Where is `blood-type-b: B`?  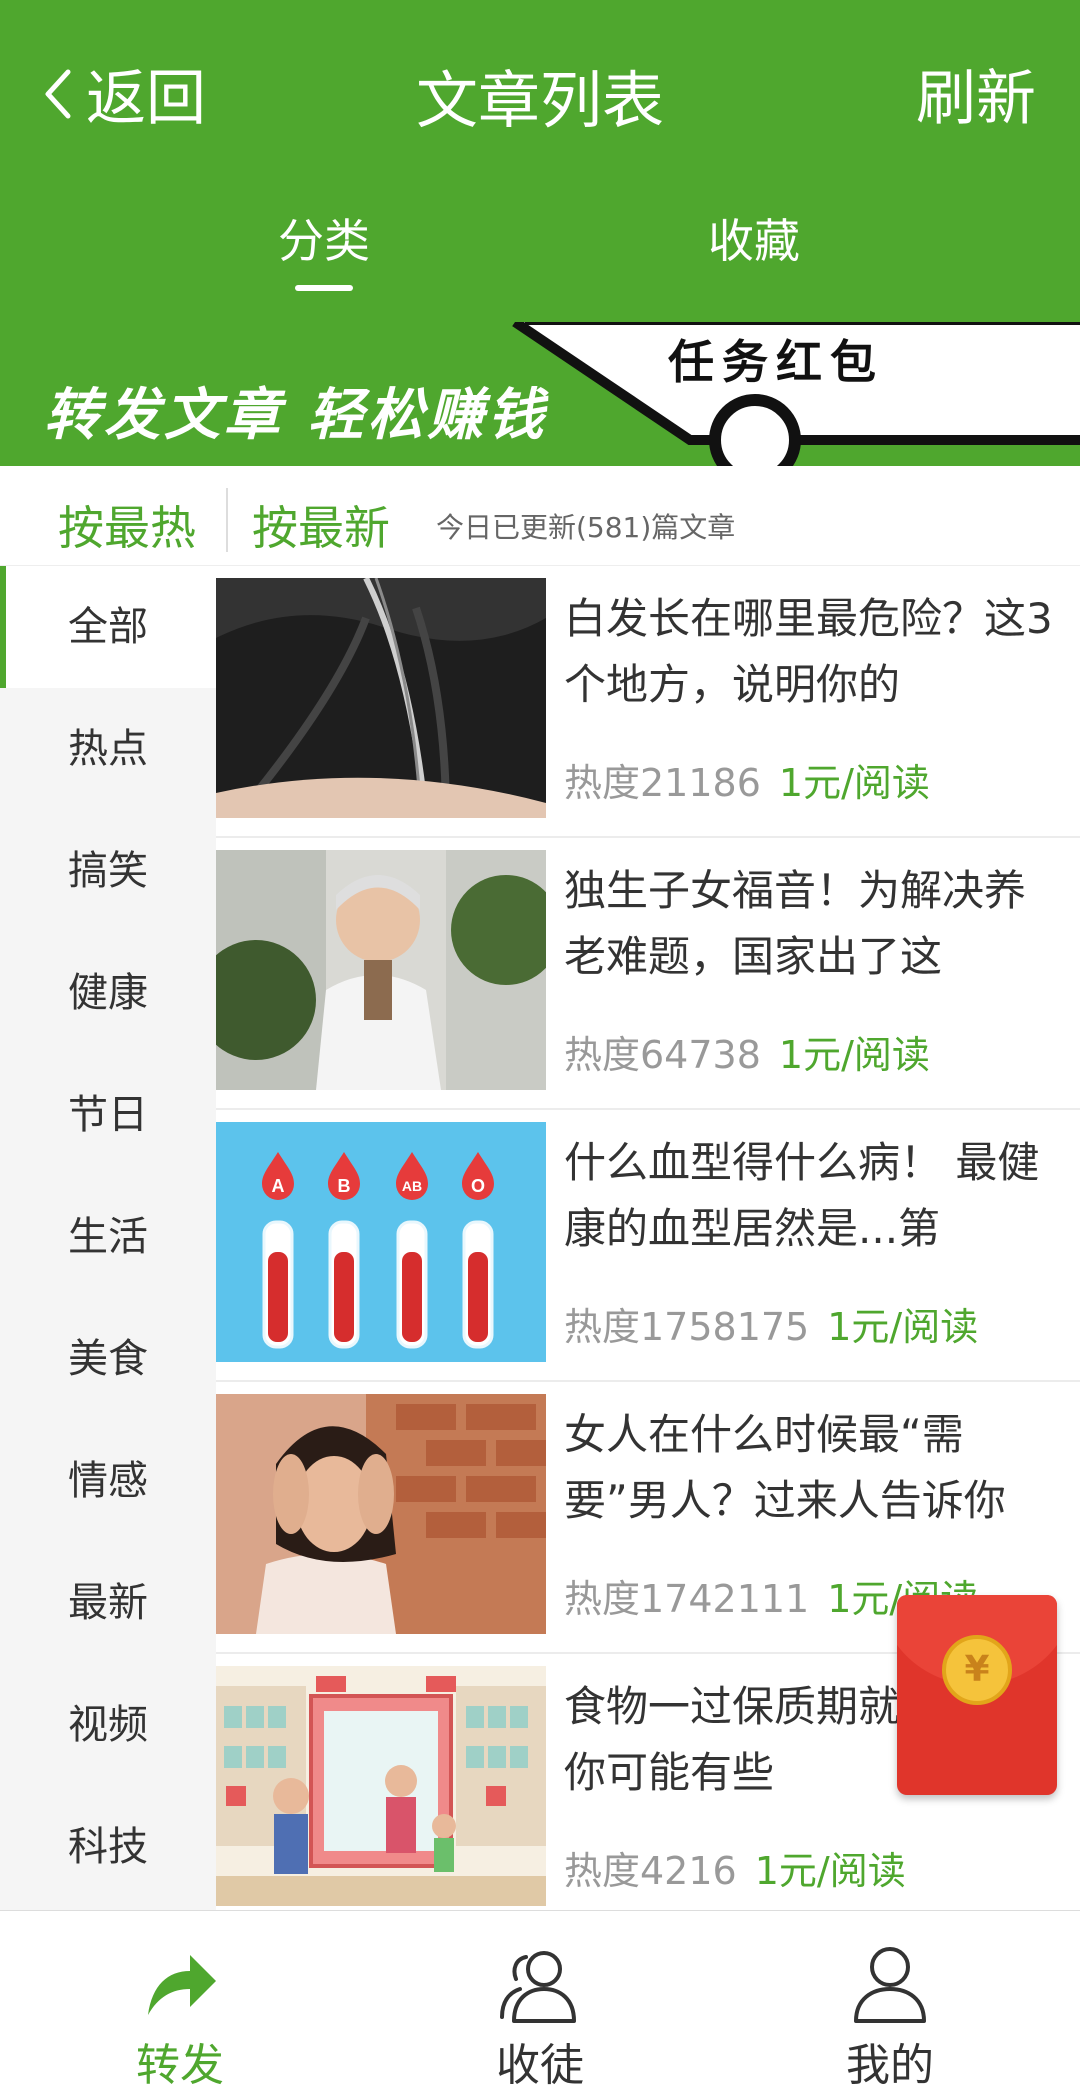 blood-type-b: B is located at coordinates (344, 1186).